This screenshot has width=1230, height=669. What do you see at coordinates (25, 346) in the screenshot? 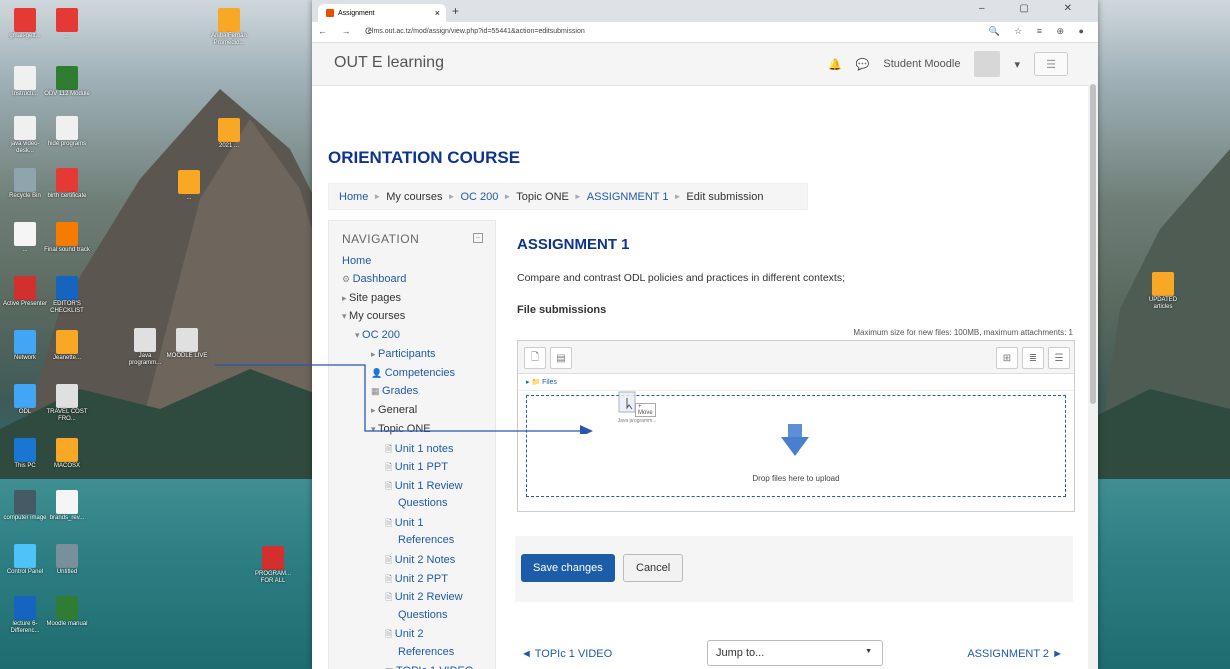
I see `desktop-icon: Network` at bounding box center [25, 346].